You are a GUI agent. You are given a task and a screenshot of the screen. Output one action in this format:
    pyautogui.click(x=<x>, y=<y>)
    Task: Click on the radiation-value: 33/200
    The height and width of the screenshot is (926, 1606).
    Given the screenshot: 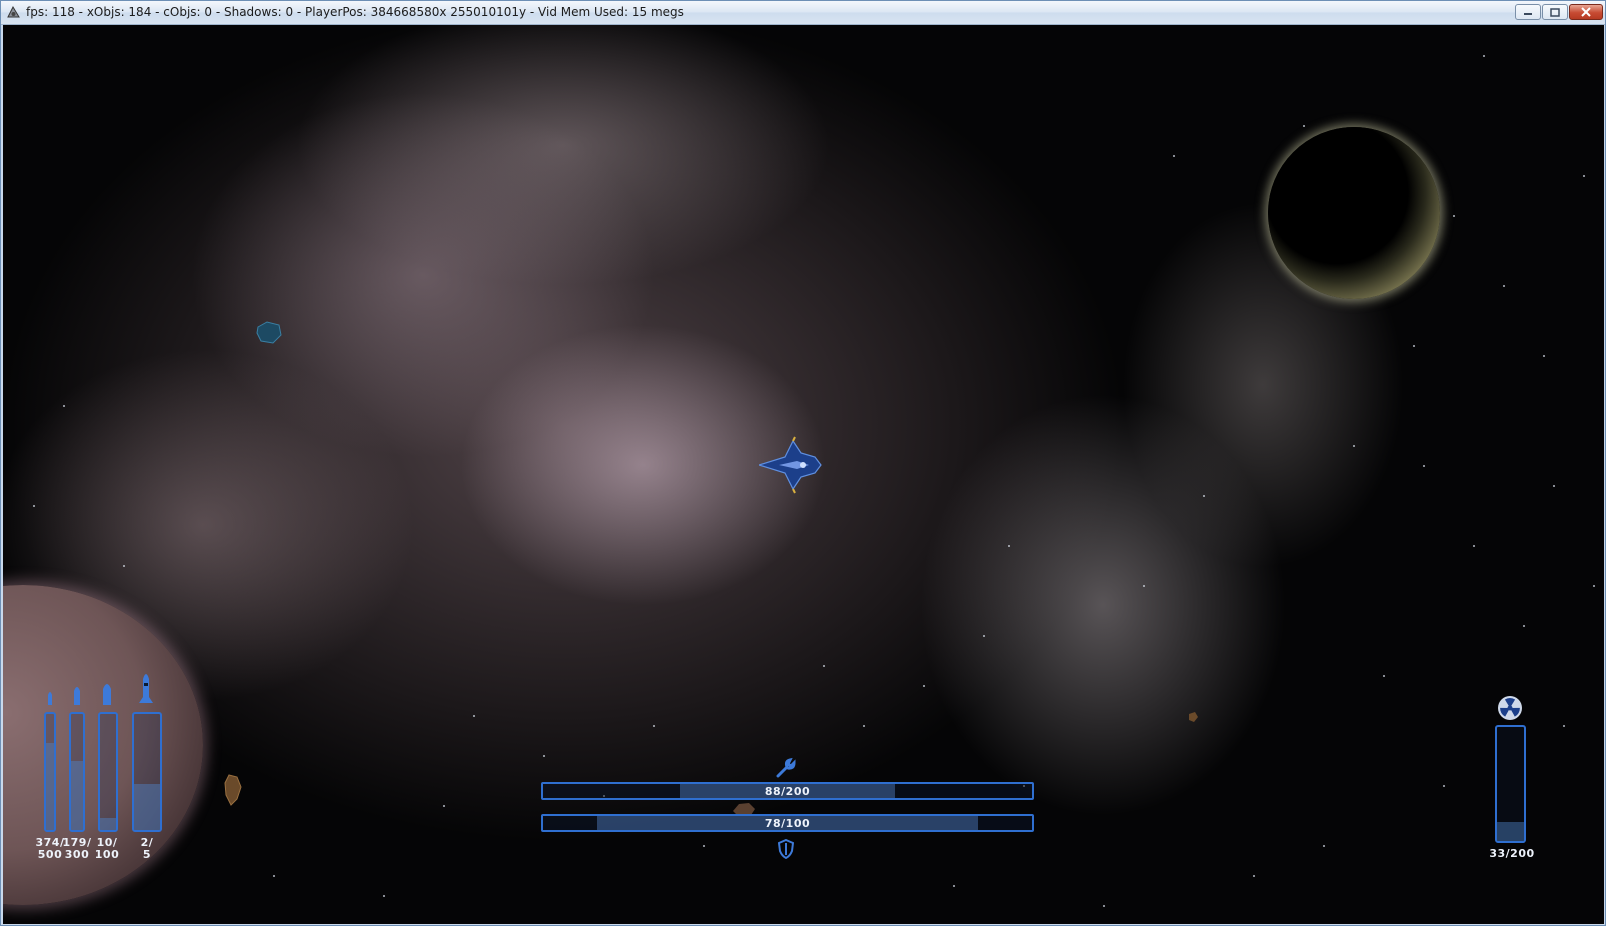 What is the action you would take?
    pyautogui.click(x=1512, y=853)
    